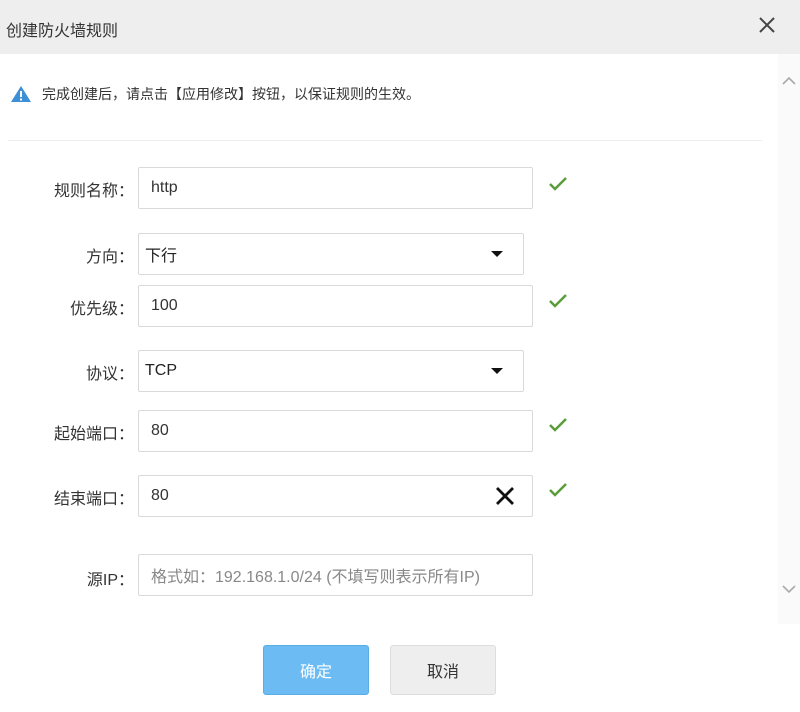 This screenshot has height=712, width=800. I want to click on notice-text: 完成创建后，请点击【应用修改】按钮，以保证规则的生效。, so click(231, 94).